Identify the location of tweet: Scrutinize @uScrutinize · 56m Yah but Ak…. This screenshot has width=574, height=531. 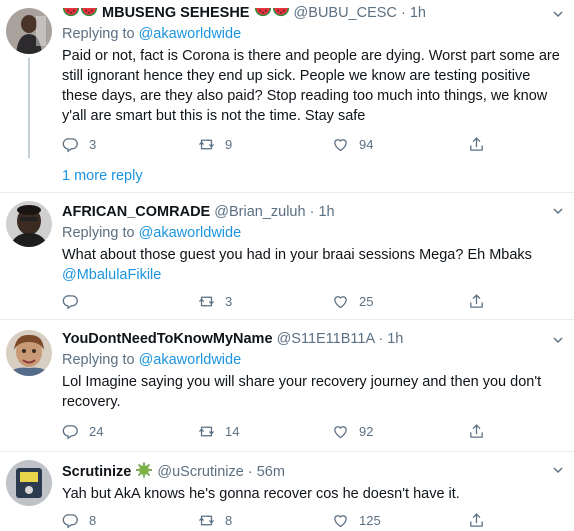
(287, 491).